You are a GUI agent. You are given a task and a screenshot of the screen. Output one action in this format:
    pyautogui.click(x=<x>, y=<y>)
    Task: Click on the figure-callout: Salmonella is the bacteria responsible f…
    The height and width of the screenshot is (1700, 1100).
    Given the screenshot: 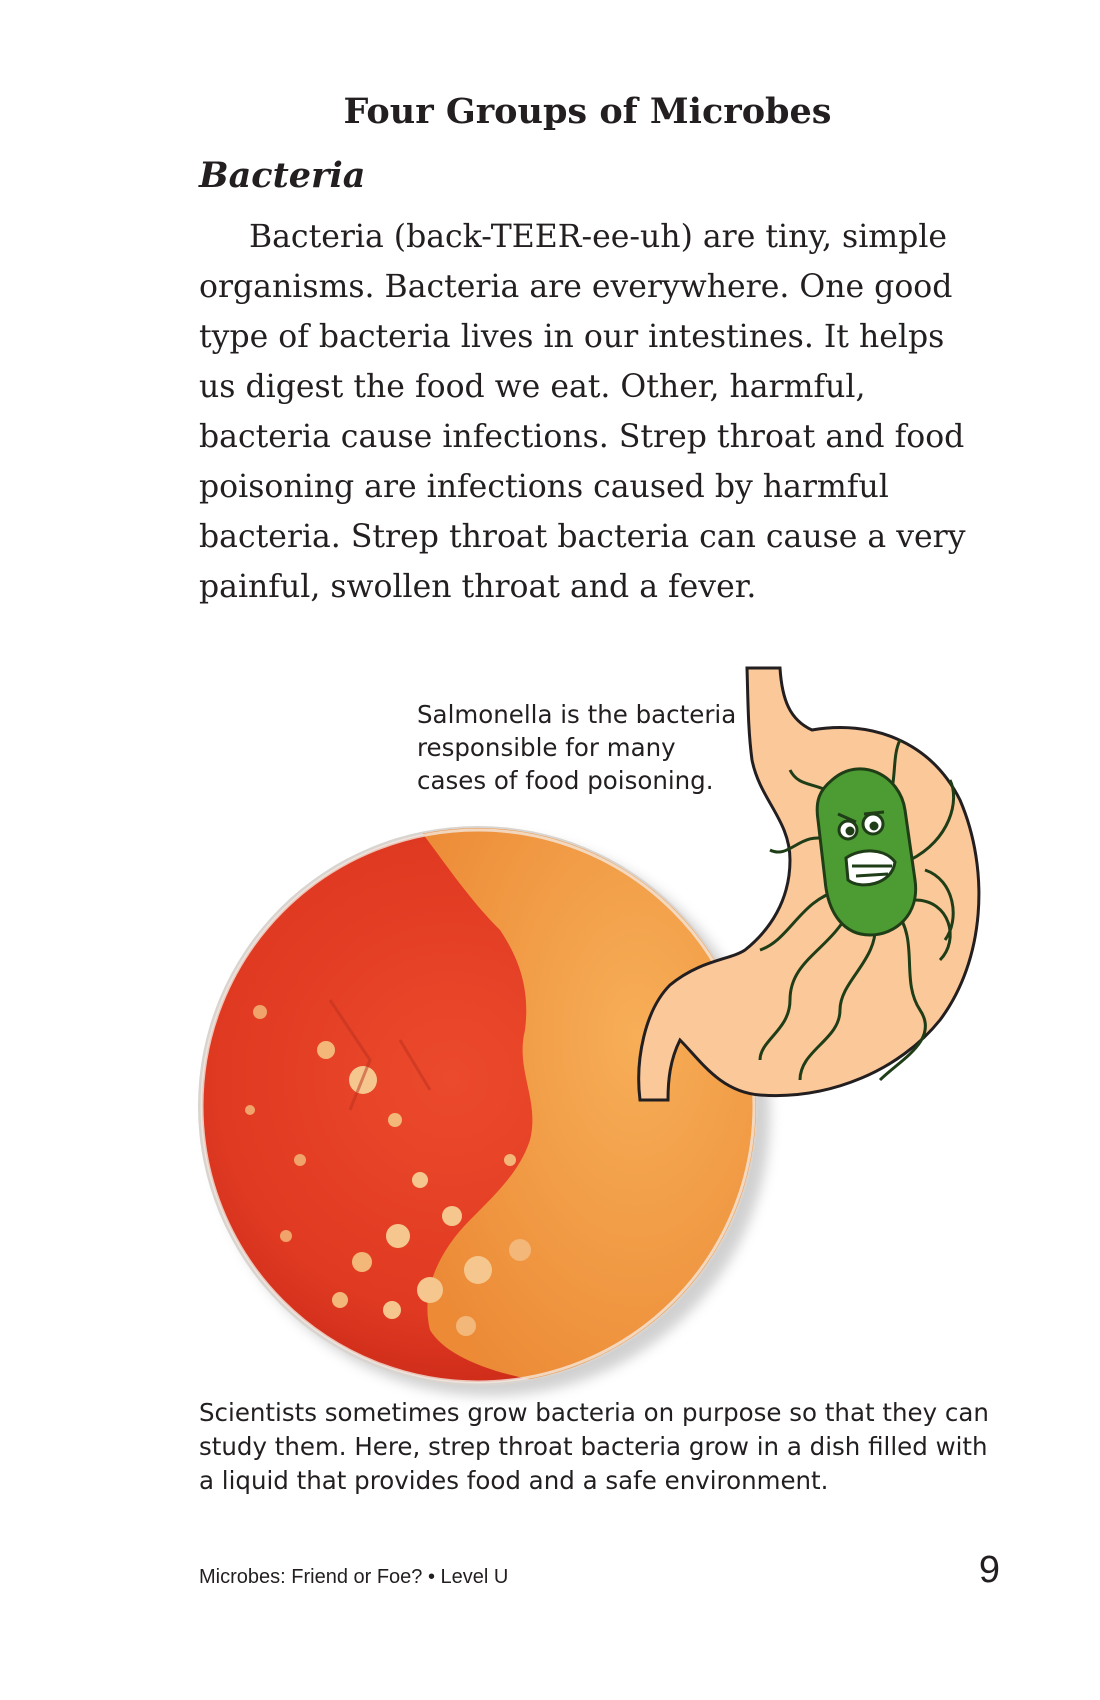 What is the action you would take?
    pyautogui.click(x=577, y=747)
    